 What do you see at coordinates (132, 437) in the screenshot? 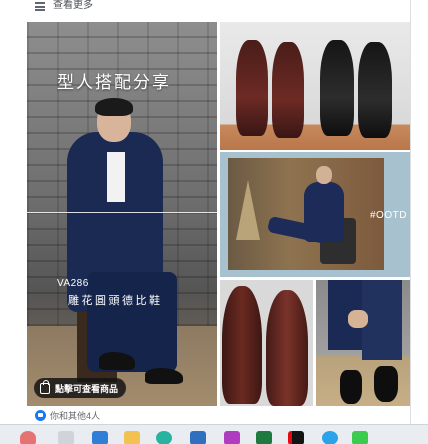
I see `folder-icon` at bounding box center [132, 437].